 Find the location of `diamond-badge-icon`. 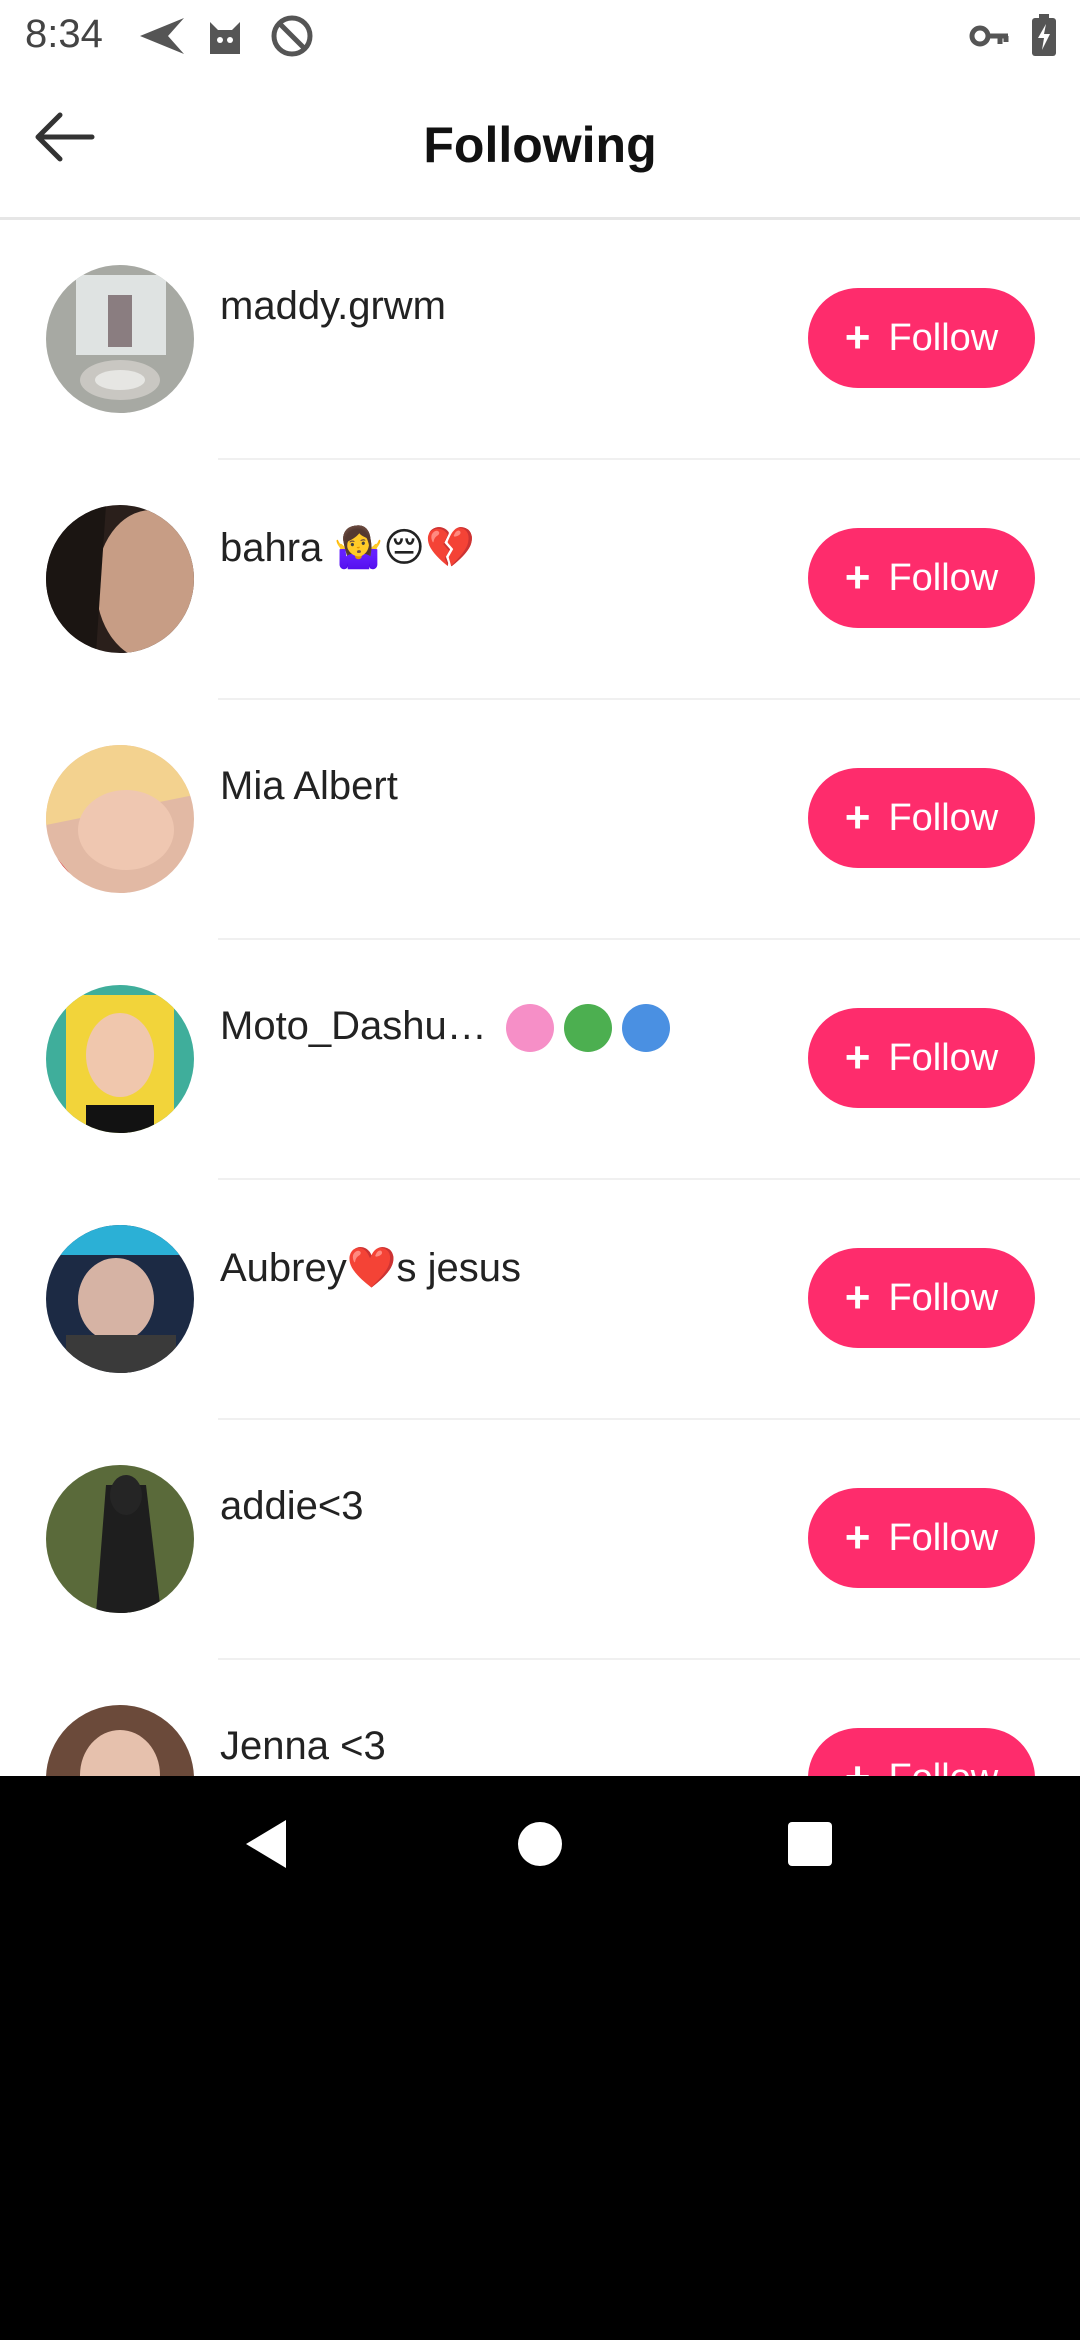

diamond-badge-icon is located at coordinates (529, 1028).